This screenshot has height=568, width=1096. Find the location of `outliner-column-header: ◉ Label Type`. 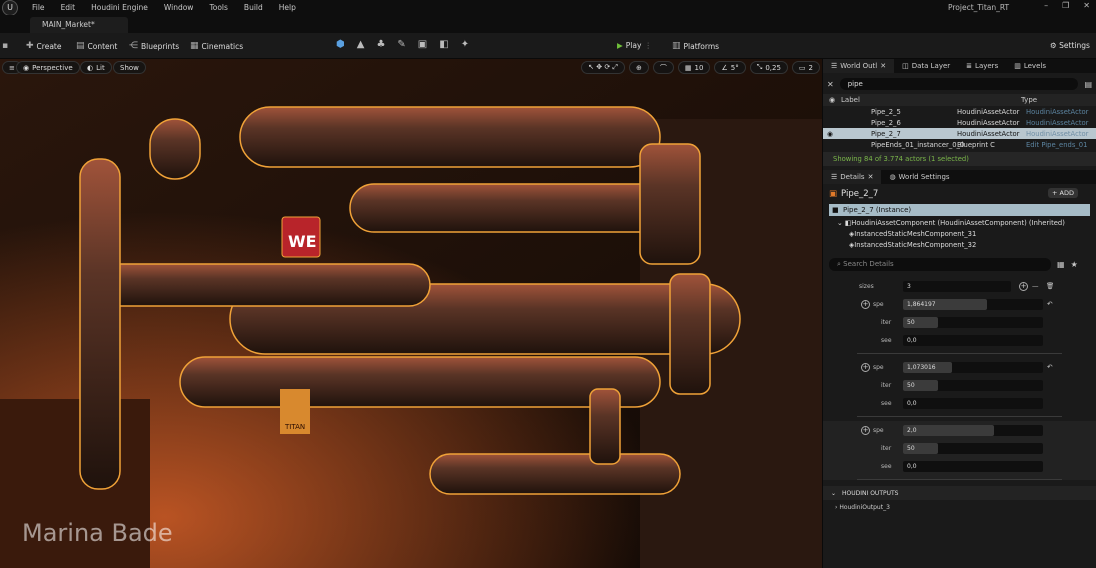

outliner-column-header: ◉ Label Type is located at coordinates (959, 100).